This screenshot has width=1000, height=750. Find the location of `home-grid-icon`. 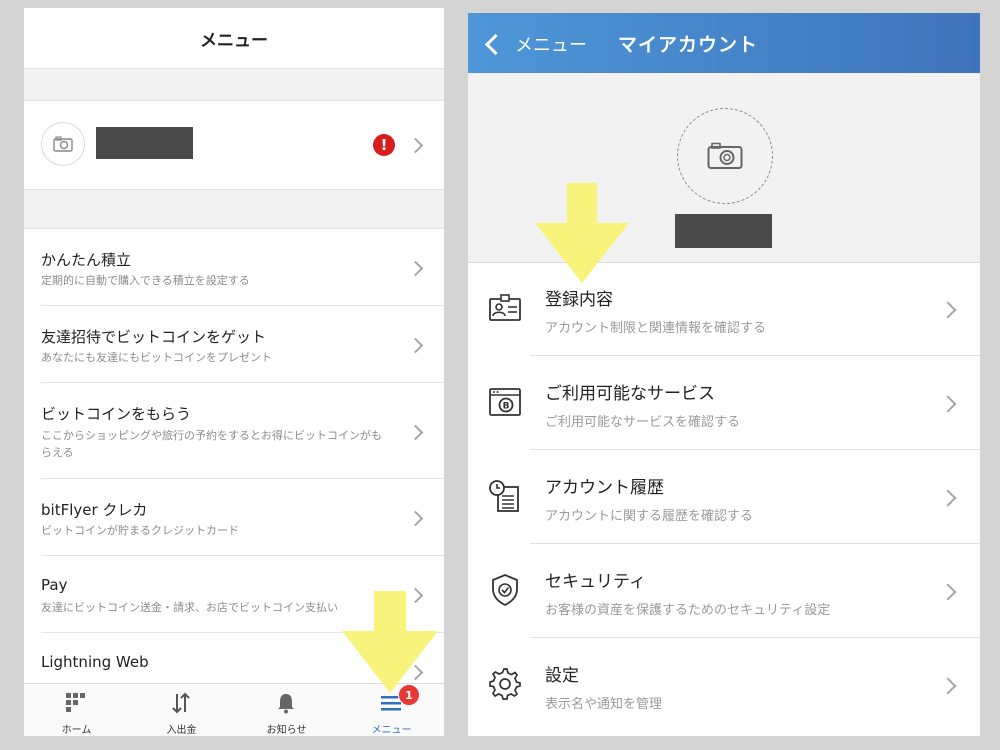

home-grid-icon is located at coordinates (75, 702).